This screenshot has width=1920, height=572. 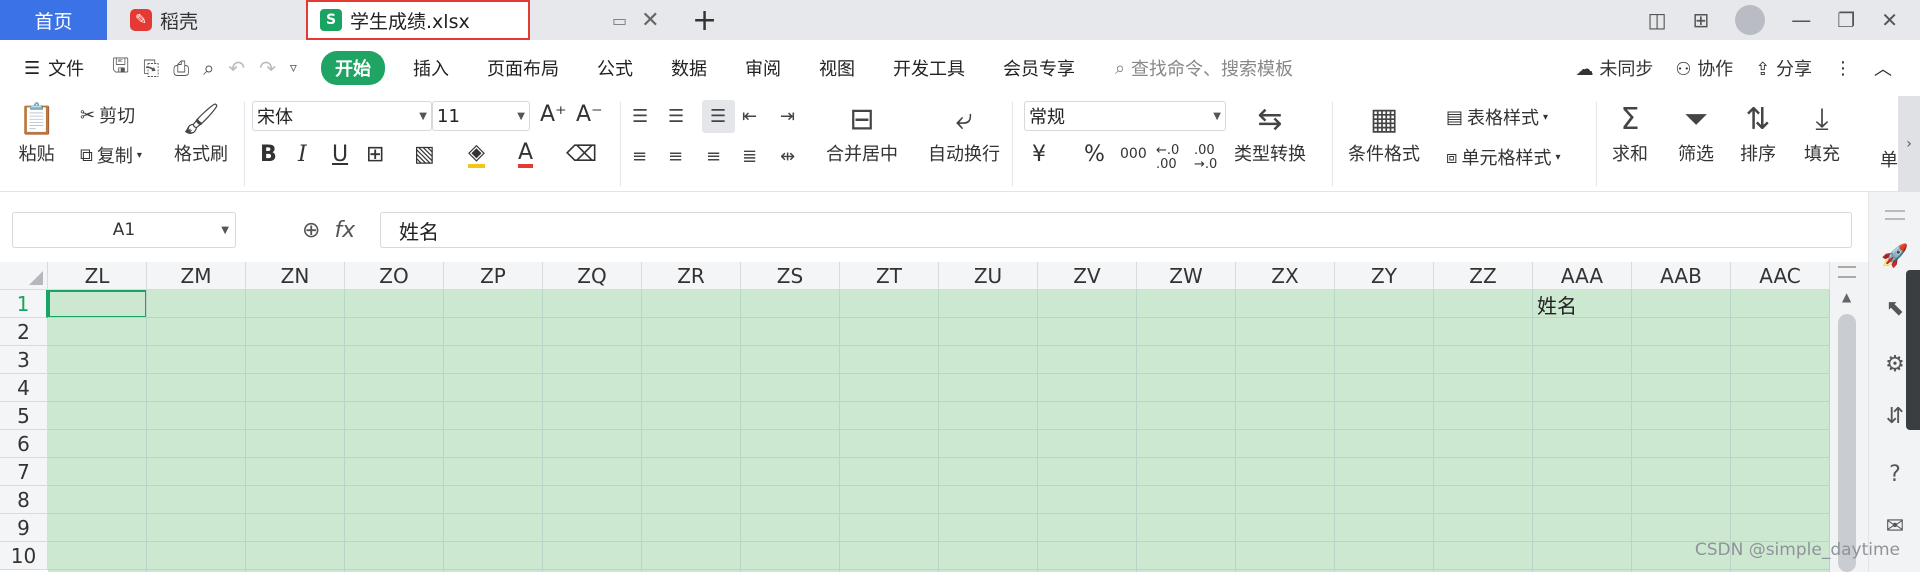 What do you see at coordinates (124, 230) in the screenshot?
I see `name-box: A1 ▼` at bounding box center [124, 230].